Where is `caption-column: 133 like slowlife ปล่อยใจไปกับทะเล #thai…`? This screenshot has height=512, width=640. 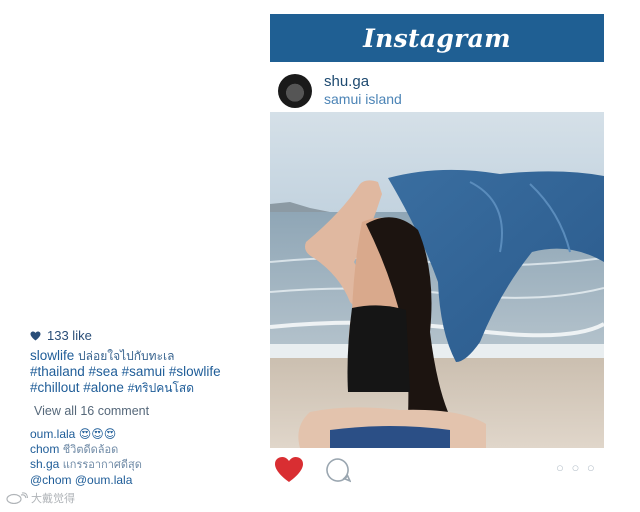
caption-column: 133 like slowlife ปล่อยใจไปกับทะเล #thai… is located at coordinates (148, 407).